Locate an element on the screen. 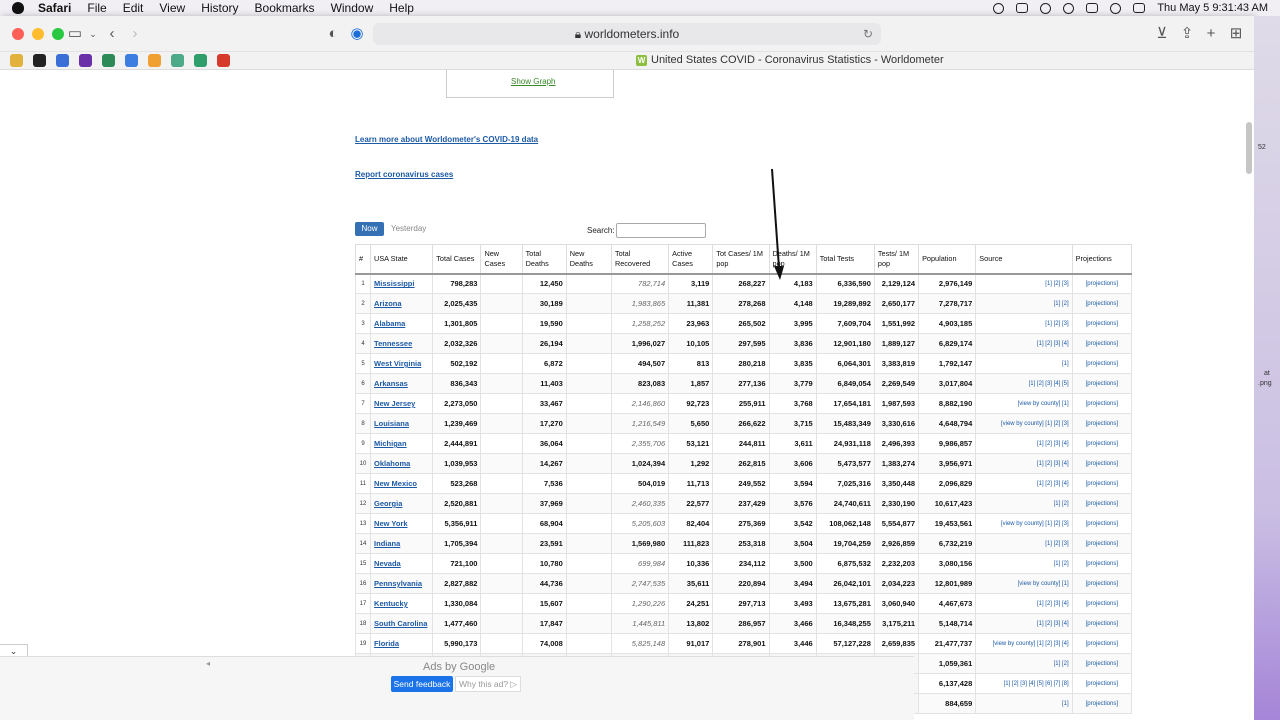  spotlight-search-icon is located at coordinates (1116, 8).